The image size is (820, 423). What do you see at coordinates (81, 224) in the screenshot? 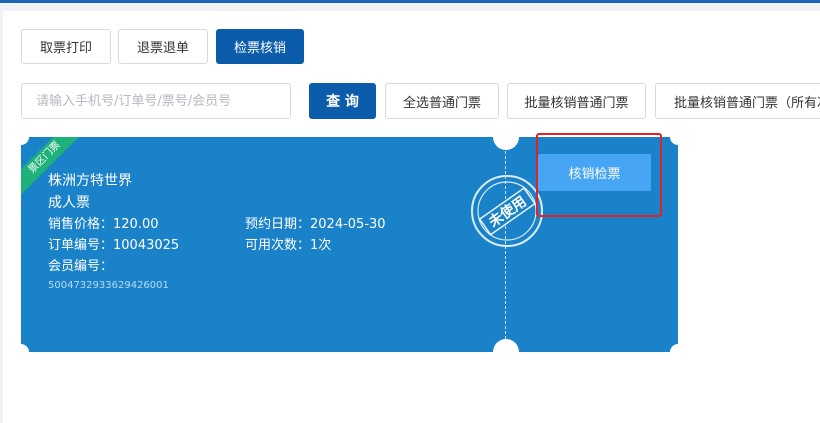
I see `price-label: 销售价格：` at bounding box center [81, 224].